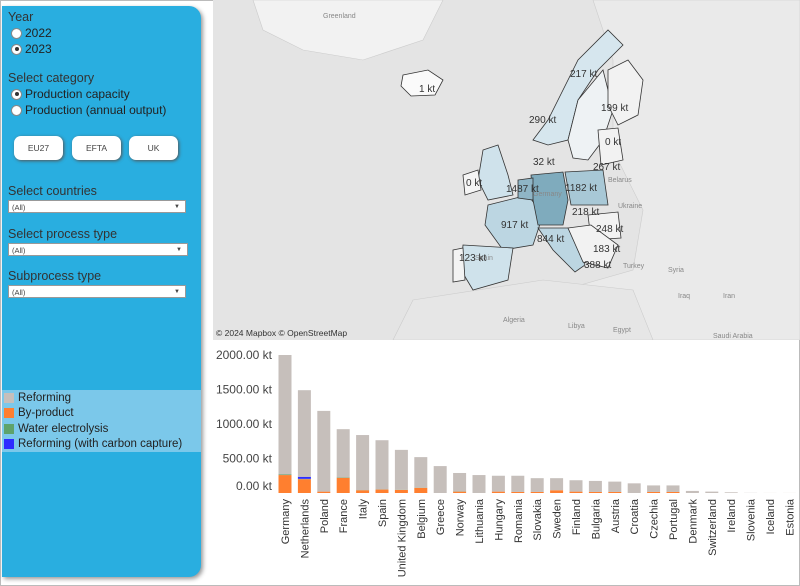  Describe the element at coordinates (281, 333) in the screenshot. I see `map-attribution: © 2024 Mapbox © OpenStreetMap` at that location.